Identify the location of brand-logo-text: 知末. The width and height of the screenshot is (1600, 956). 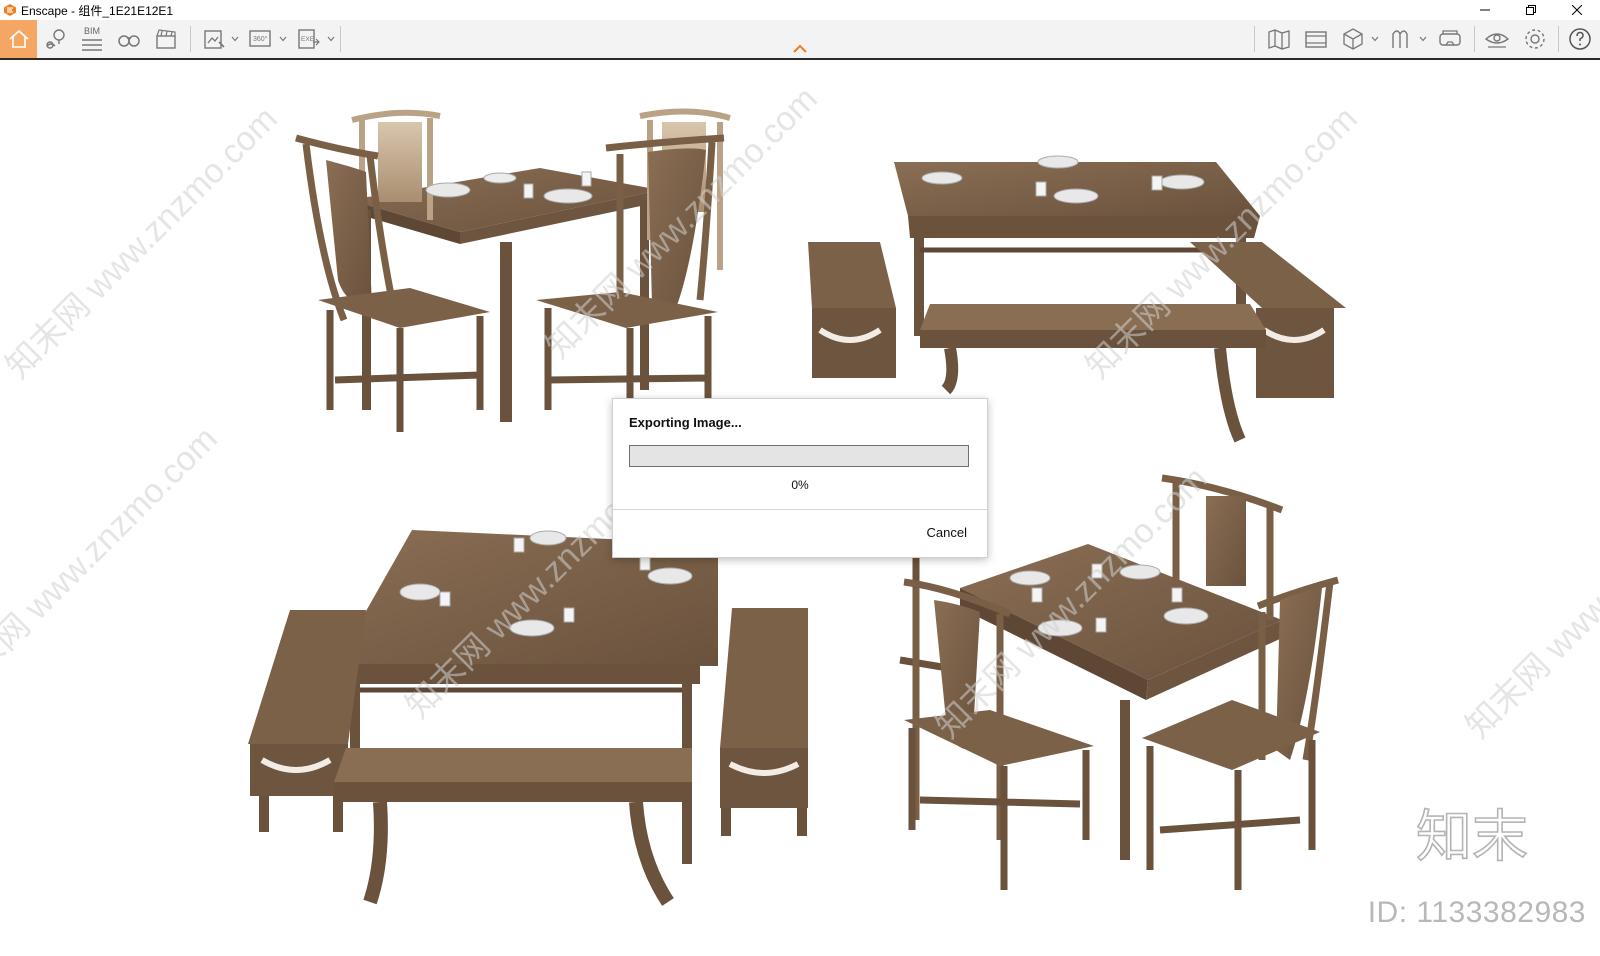
(1472, 835).